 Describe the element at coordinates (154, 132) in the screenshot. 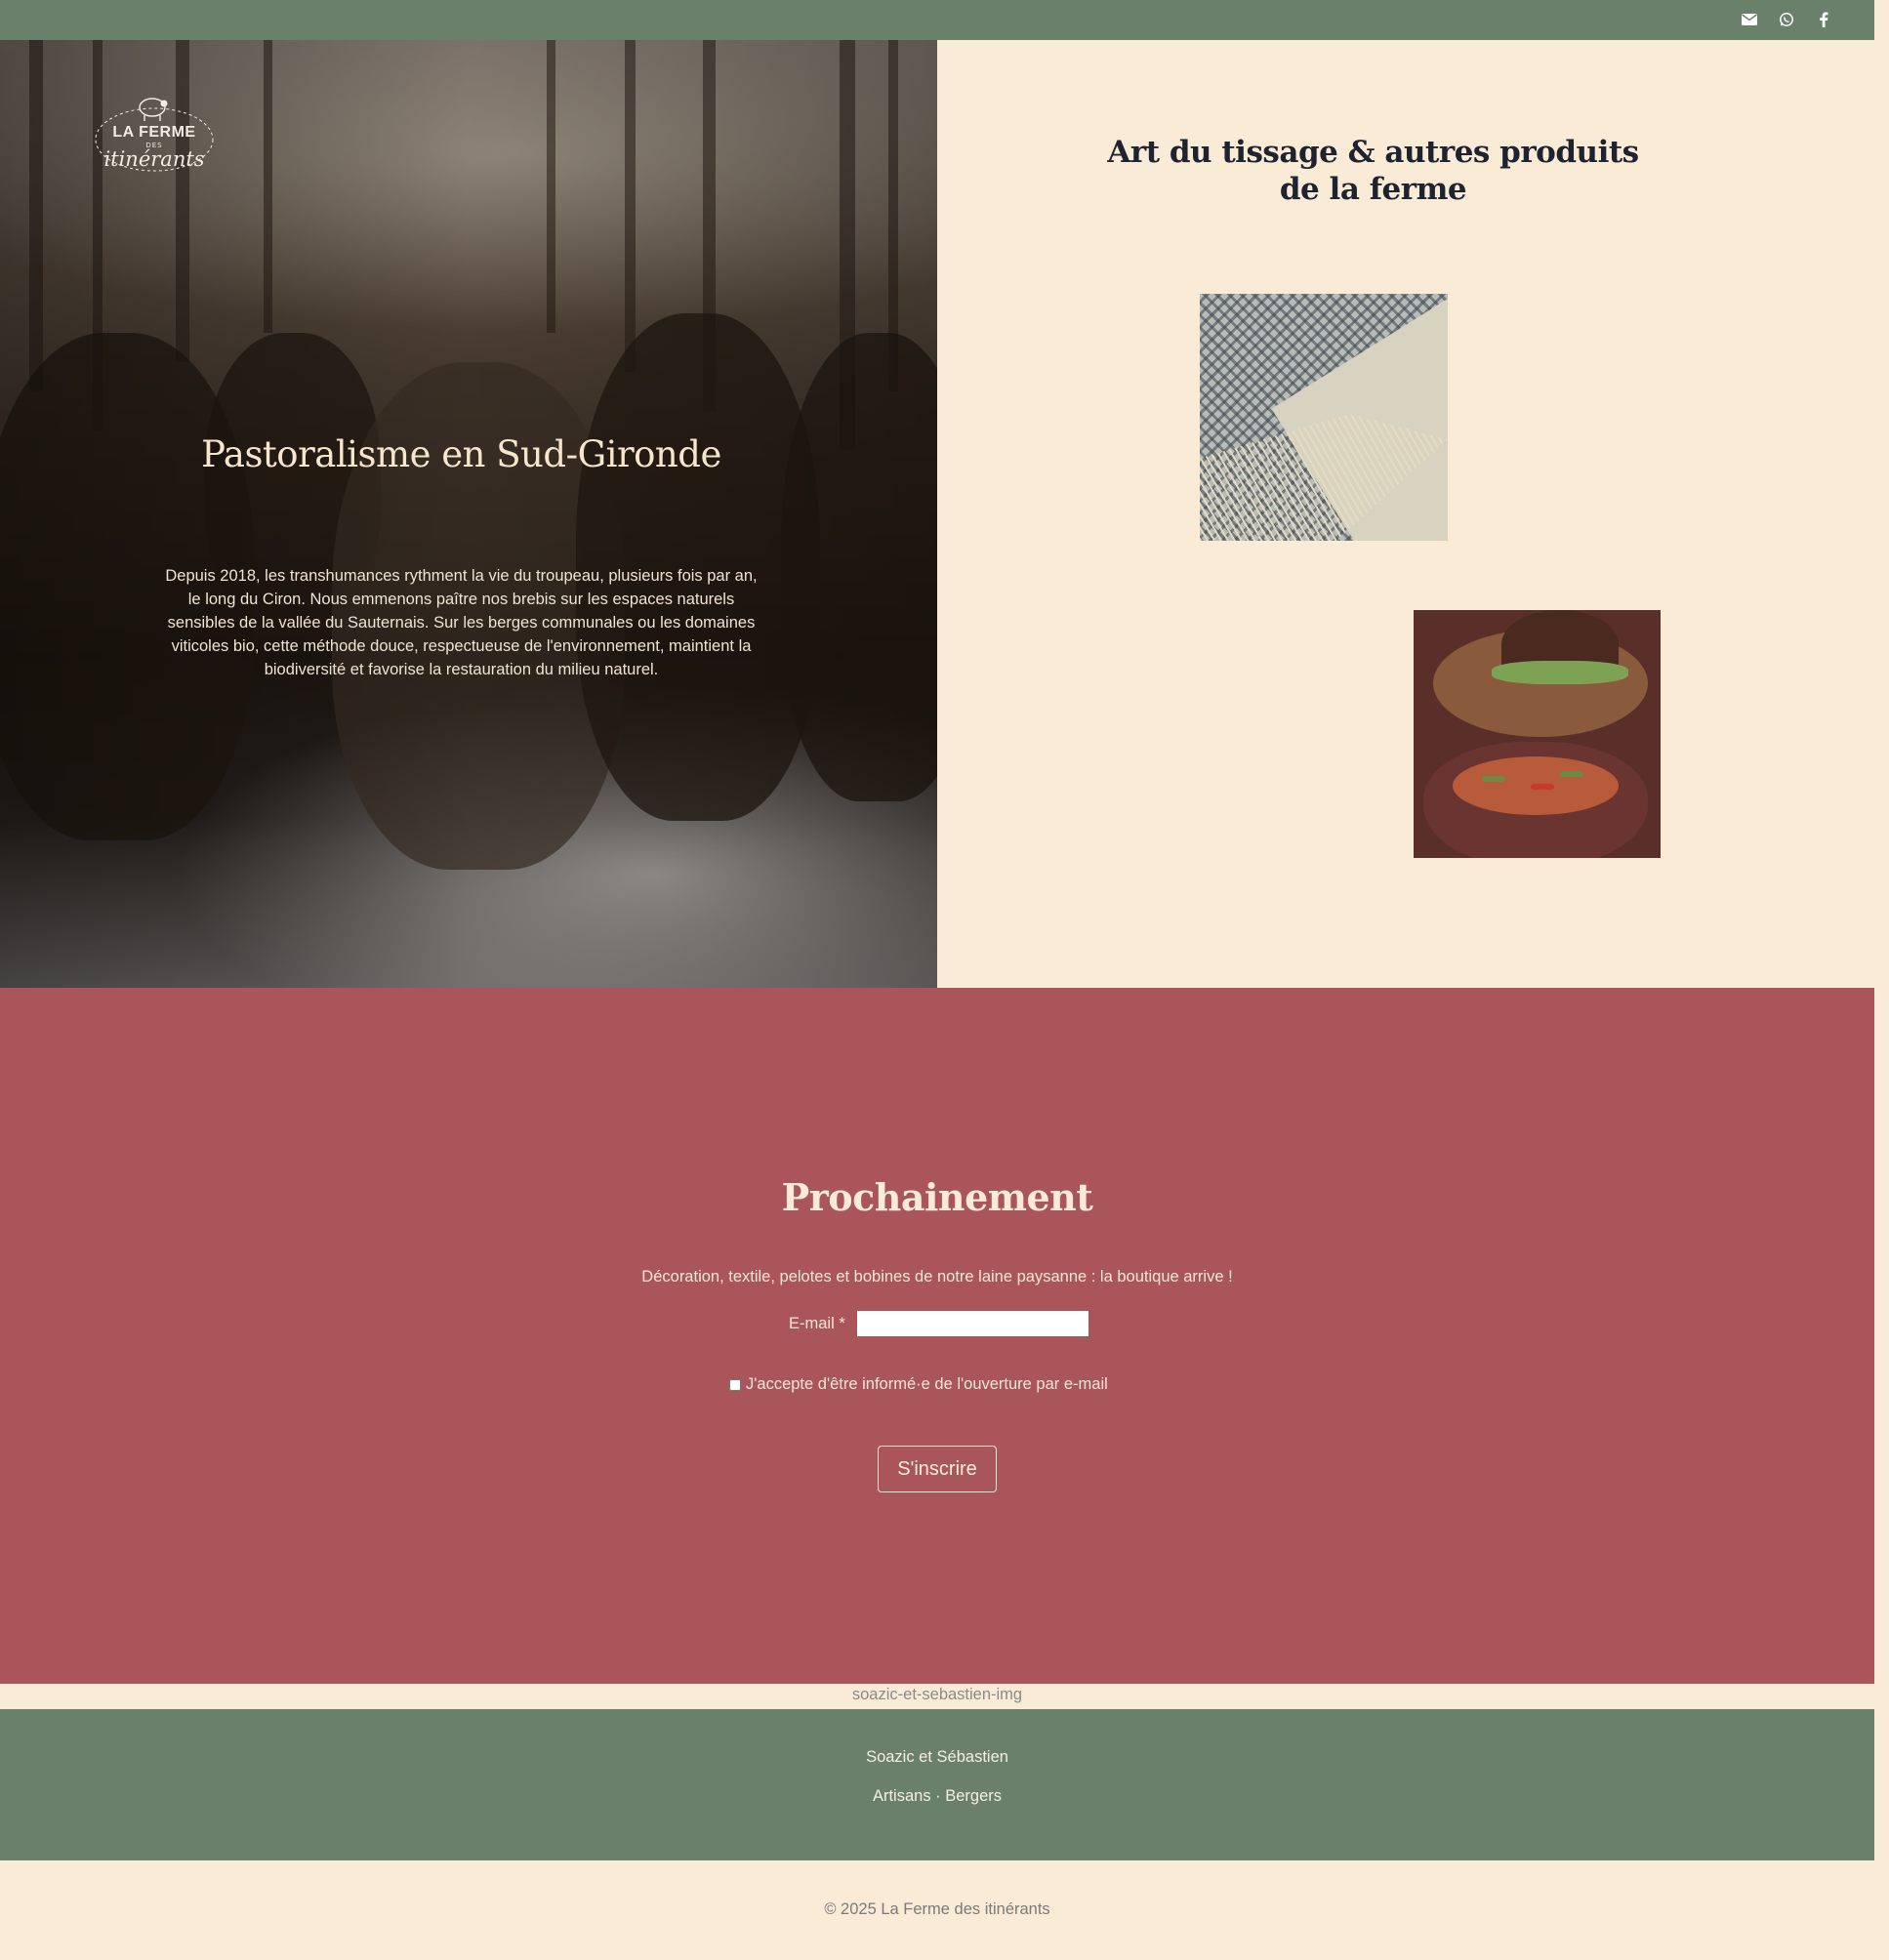

I see `logo-line-1: LA FERME` at that location.